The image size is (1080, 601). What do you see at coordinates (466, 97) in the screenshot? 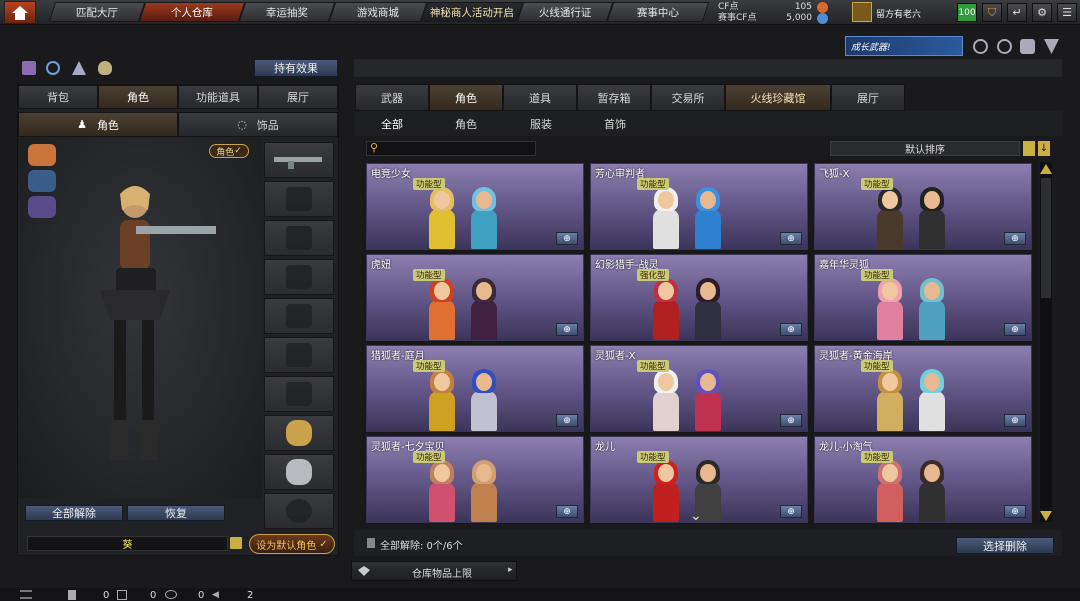
I see `tab-characters: 角色` at bounding box center [466, 97].